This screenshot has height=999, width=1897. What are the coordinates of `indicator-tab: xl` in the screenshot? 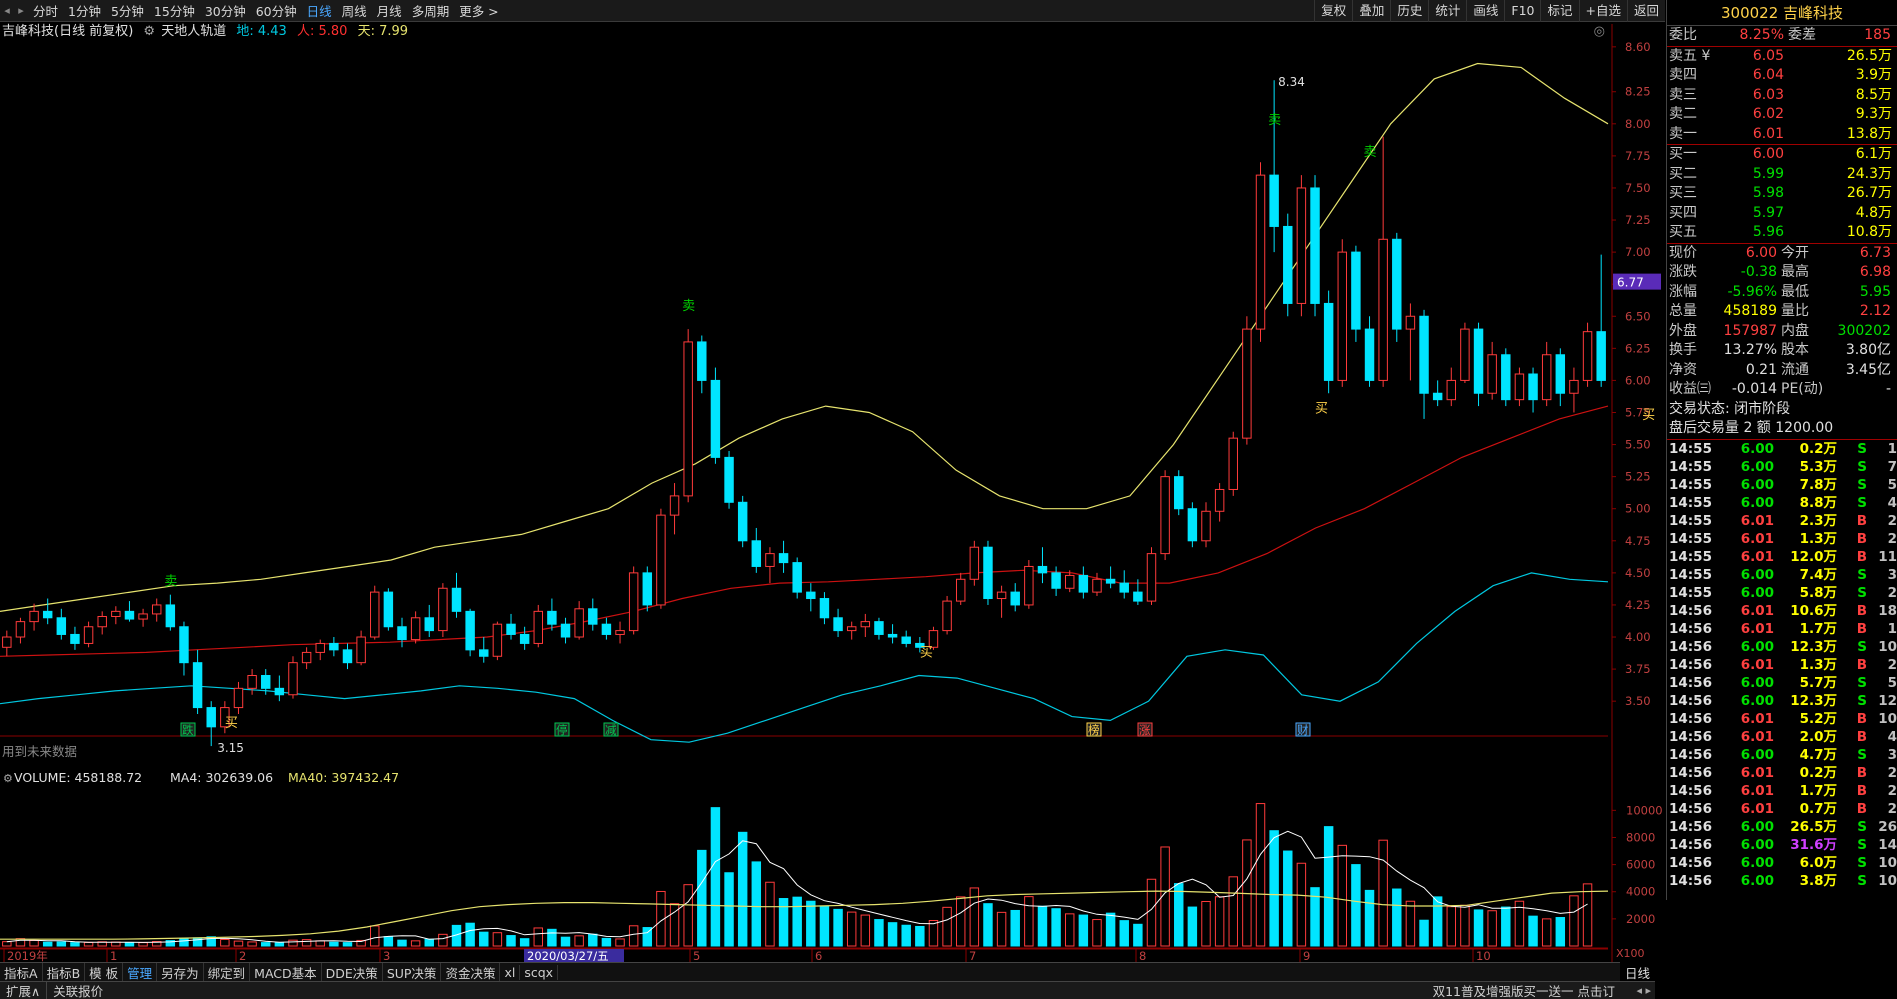 It's located at (510, 972).